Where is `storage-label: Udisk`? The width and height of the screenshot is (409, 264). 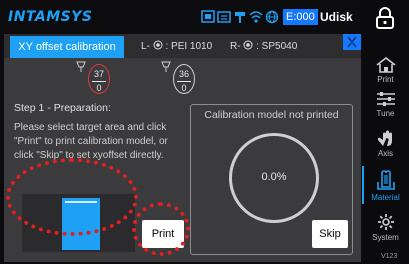
storage-label: Udisk is located at coordinates (336, 17).